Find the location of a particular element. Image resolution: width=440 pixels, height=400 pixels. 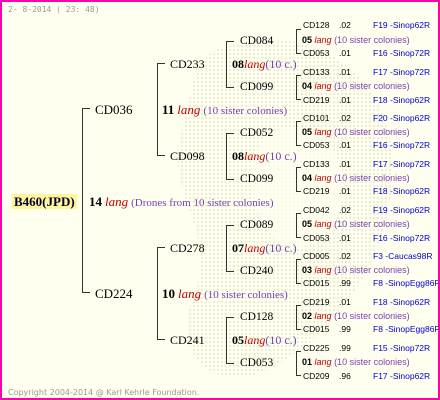

origin-ref: F20 -Sinop62R is located at coordinates (402, 118).